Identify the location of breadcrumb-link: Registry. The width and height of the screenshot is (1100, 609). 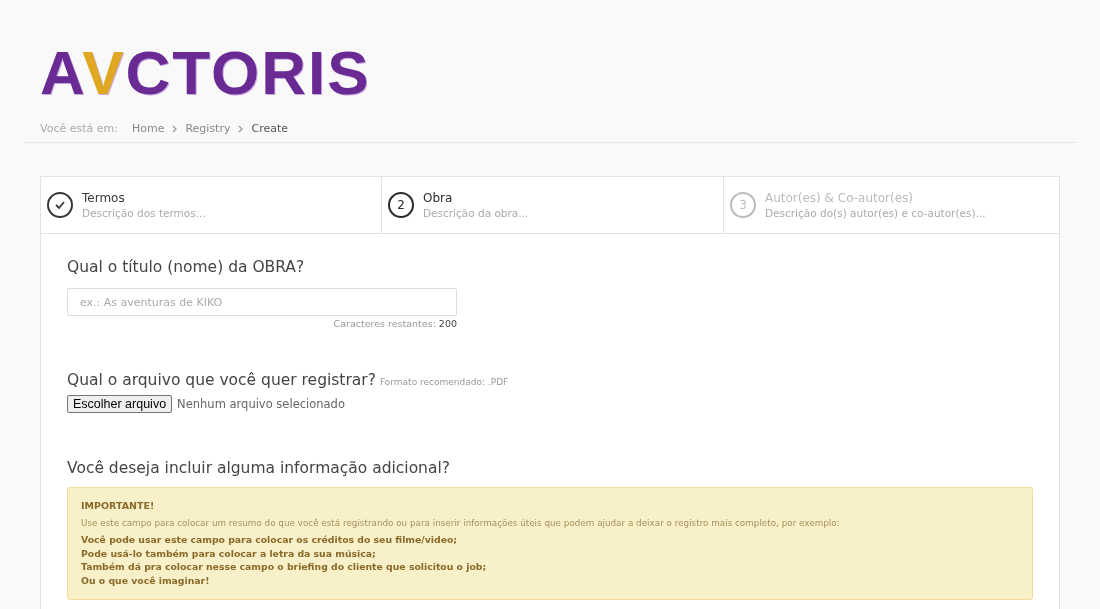
(208, 128).